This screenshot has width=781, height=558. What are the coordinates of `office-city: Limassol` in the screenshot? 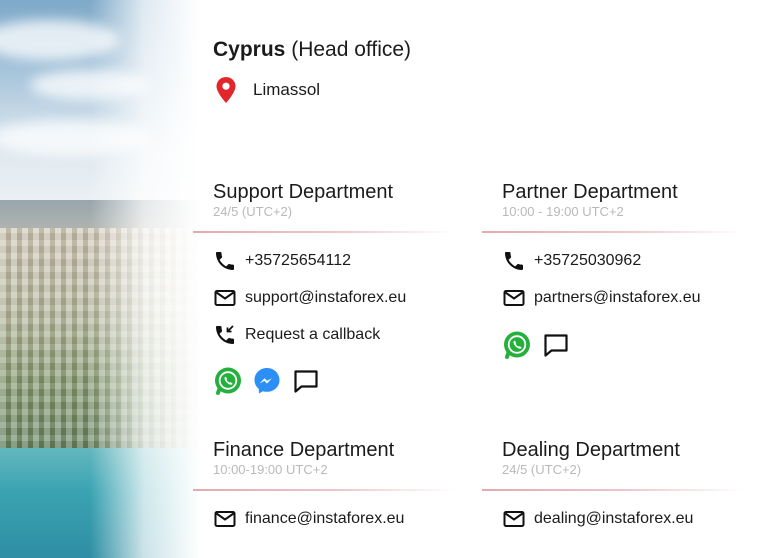 It's located at (287, 89).